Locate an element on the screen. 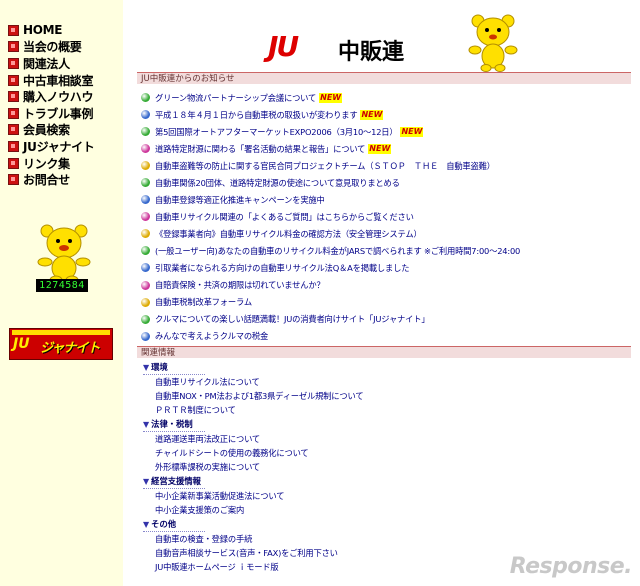  nav-item: JUジャナイト is located at coordinates (51, 146).